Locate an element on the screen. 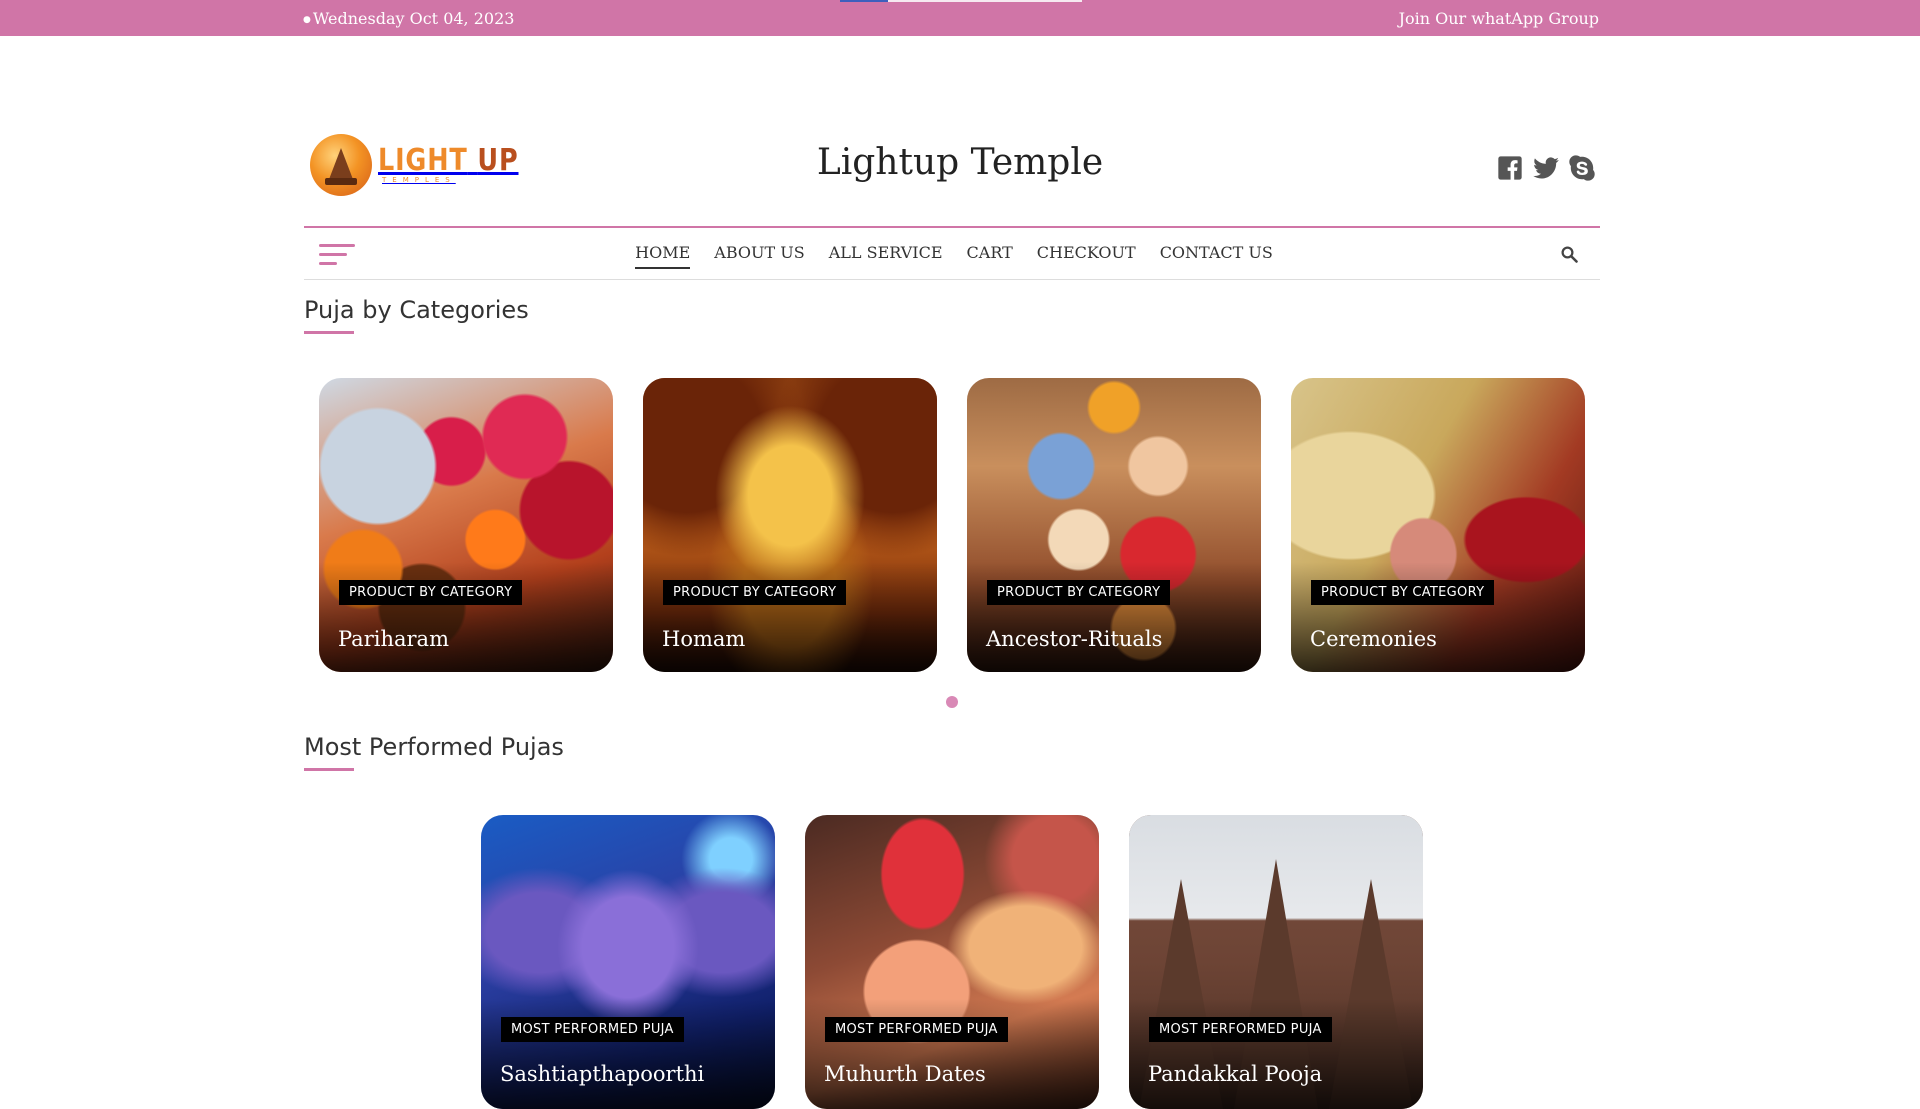 Image resolution: width=1920 pixels, height=1109 pixels. puja-name: Sashtiapthapoorthi is located at coordinates (602, 1074).